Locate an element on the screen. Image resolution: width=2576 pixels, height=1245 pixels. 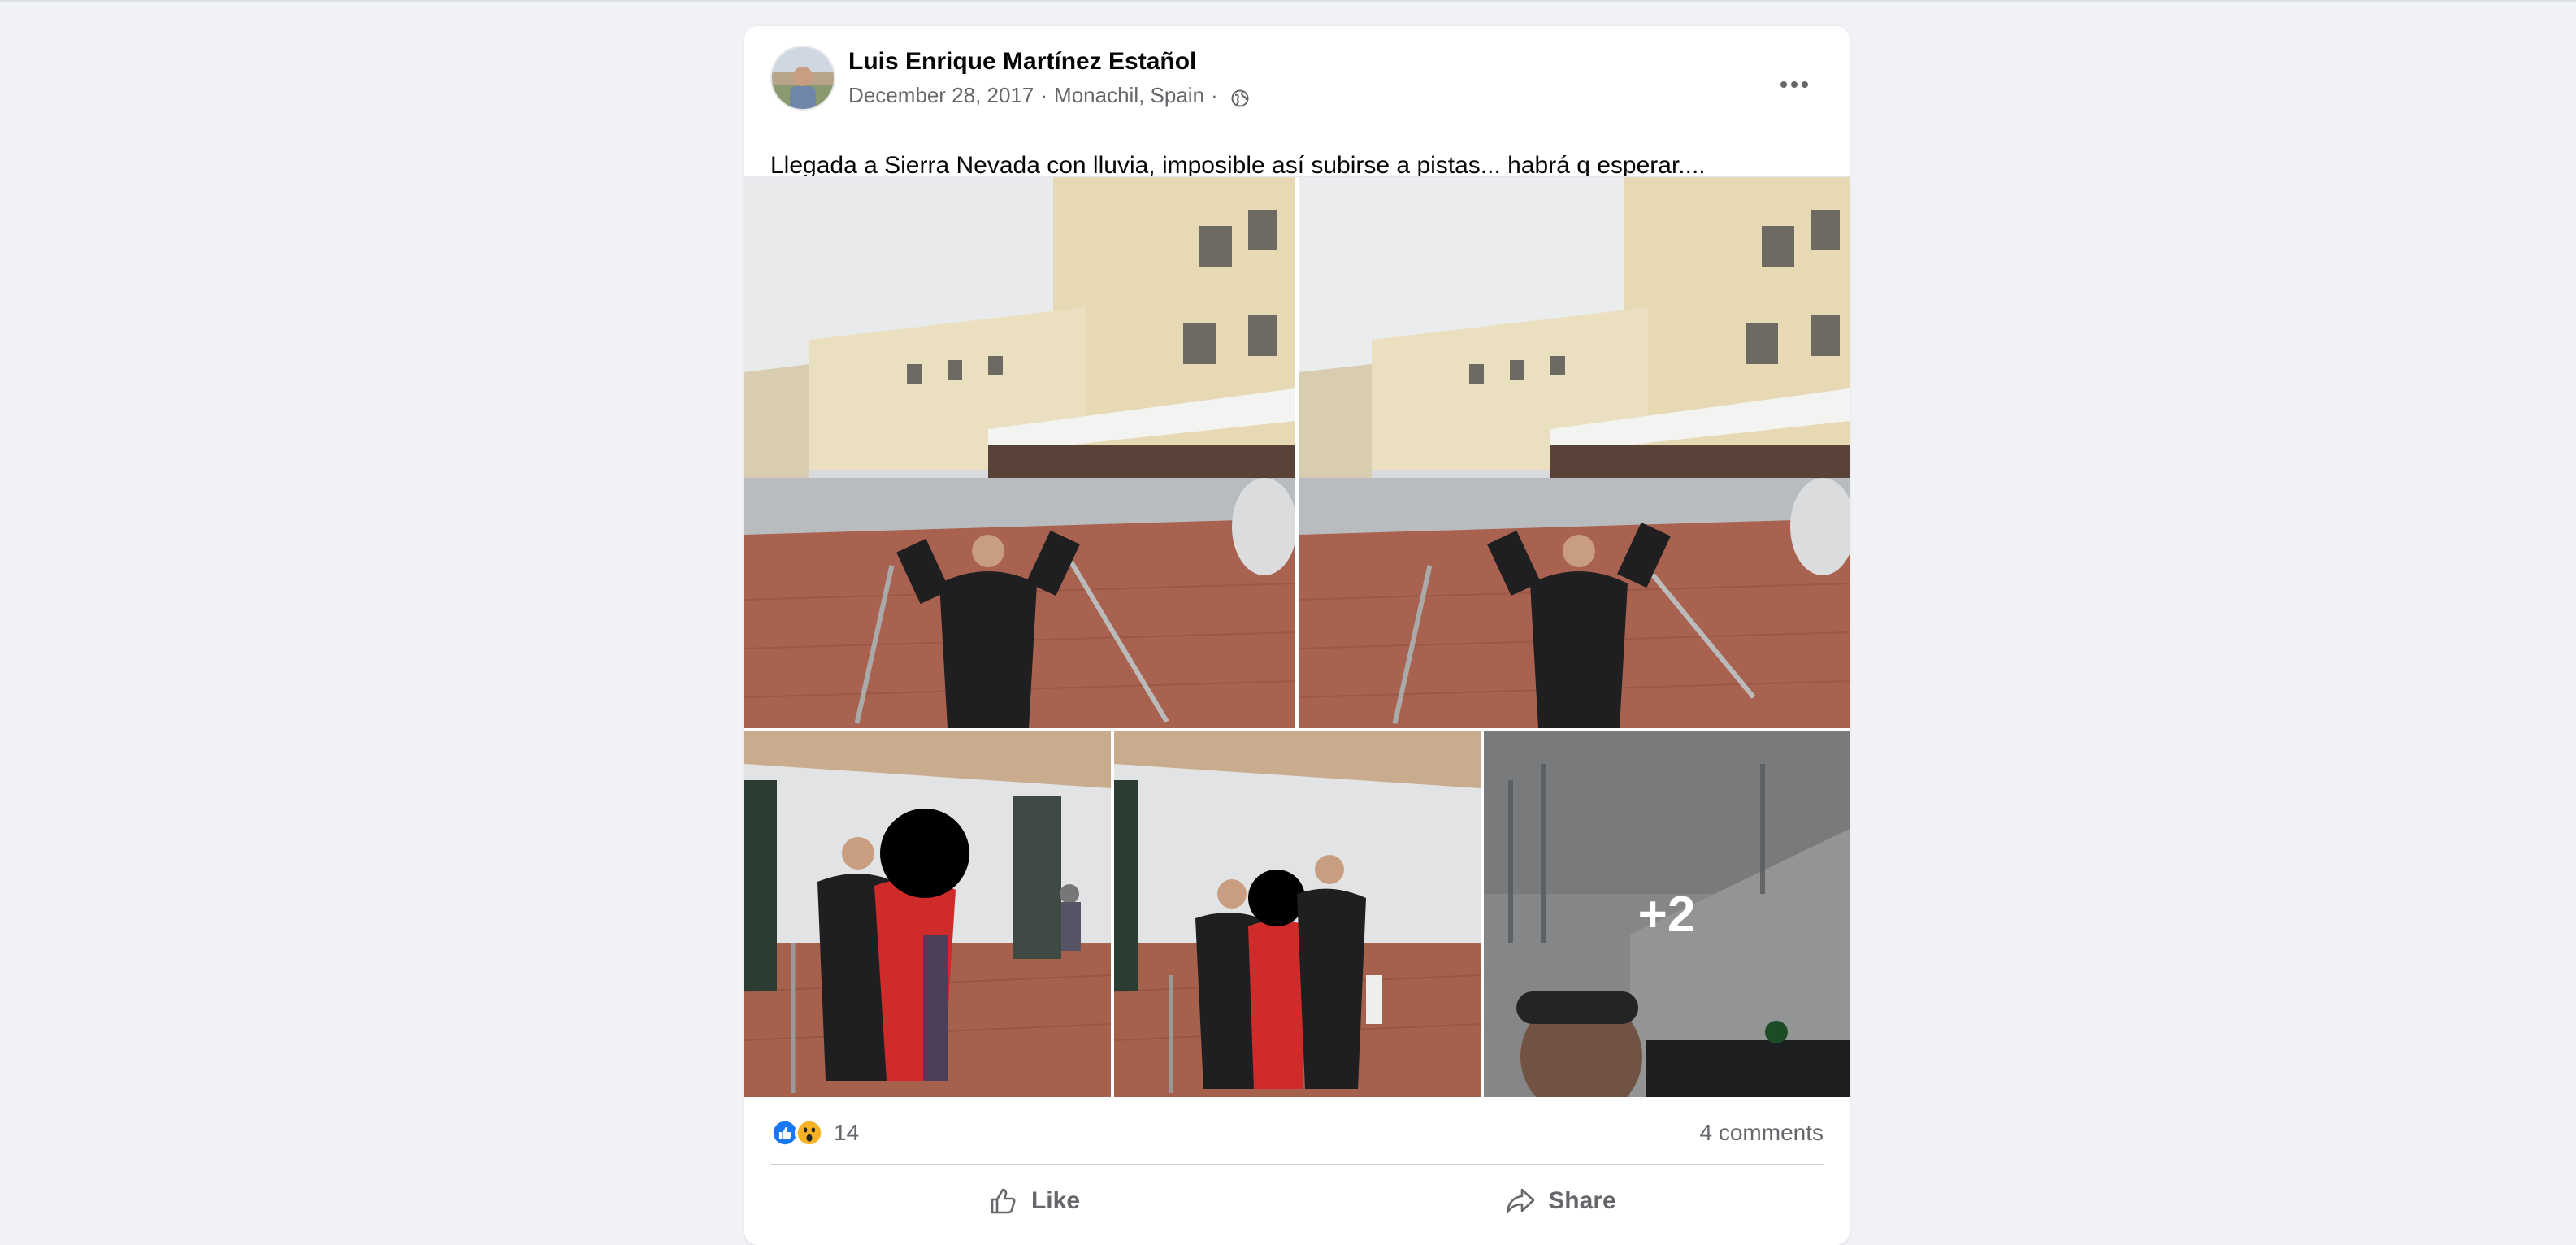
like-button: Like is located at coordinates (1033, 1201).